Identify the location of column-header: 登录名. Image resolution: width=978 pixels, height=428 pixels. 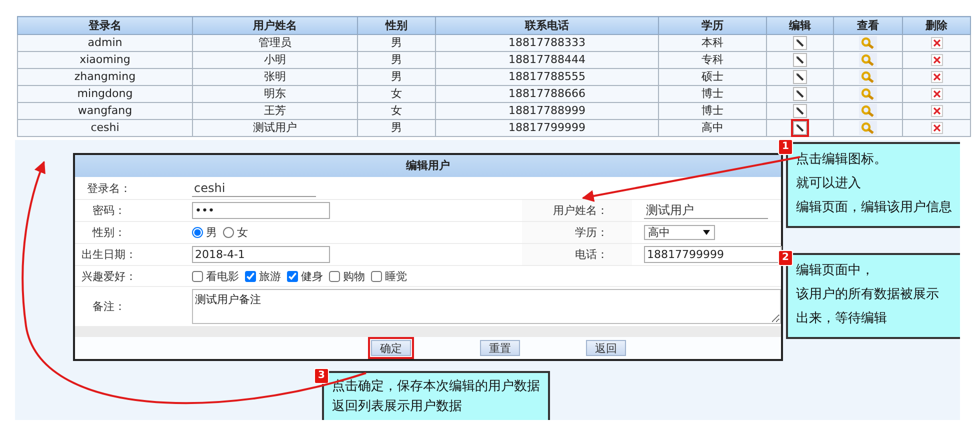
(105, 25).